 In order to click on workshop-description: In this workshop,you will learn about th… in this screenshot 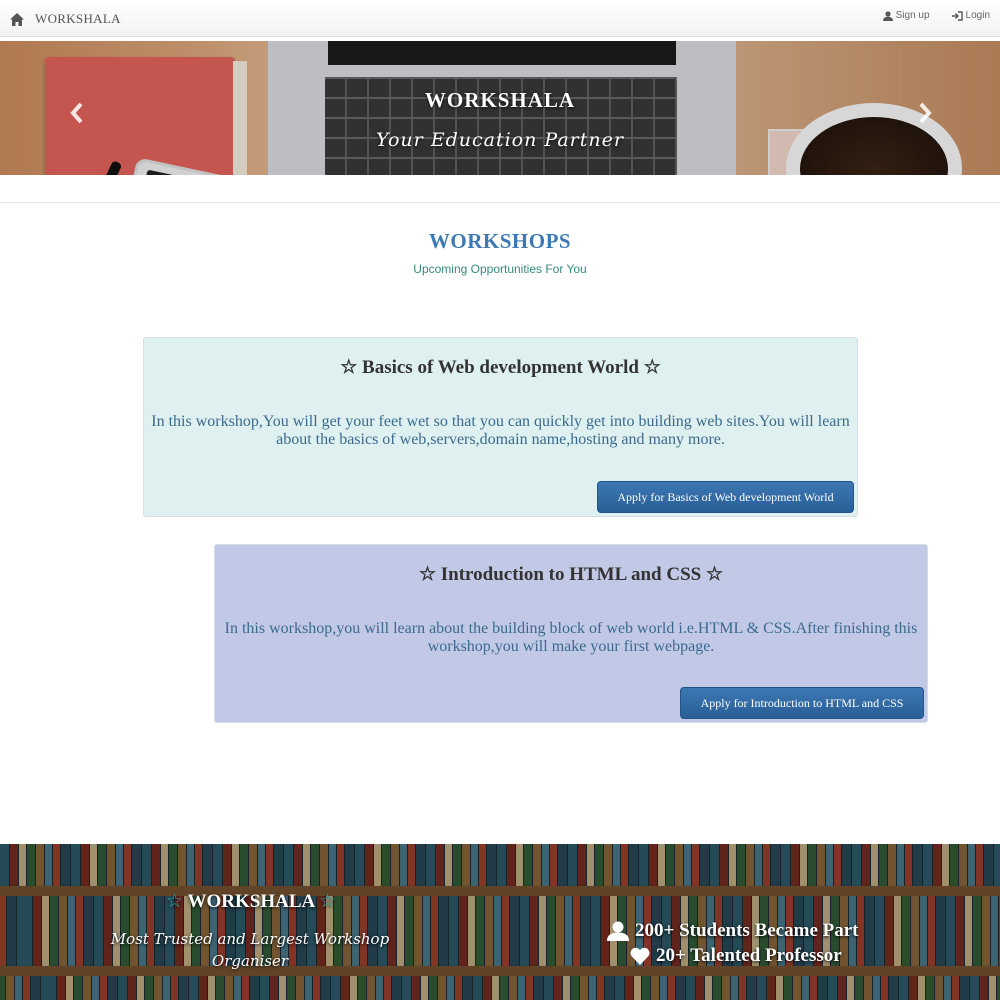, I will do `click(571, 637)`.